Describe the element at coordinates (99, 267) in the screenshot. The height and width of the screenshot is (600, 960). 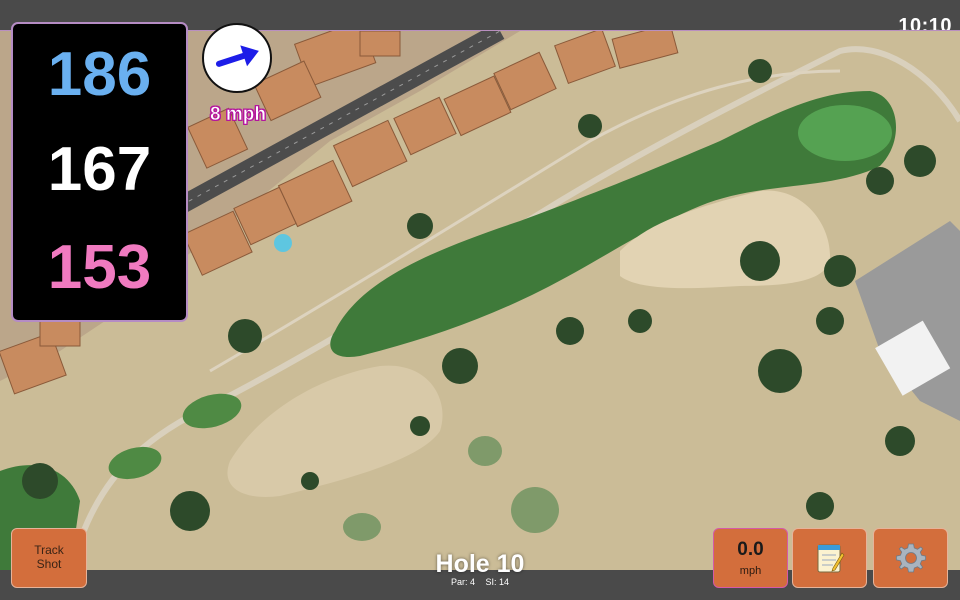
I see `distance-front: 153` at that location.